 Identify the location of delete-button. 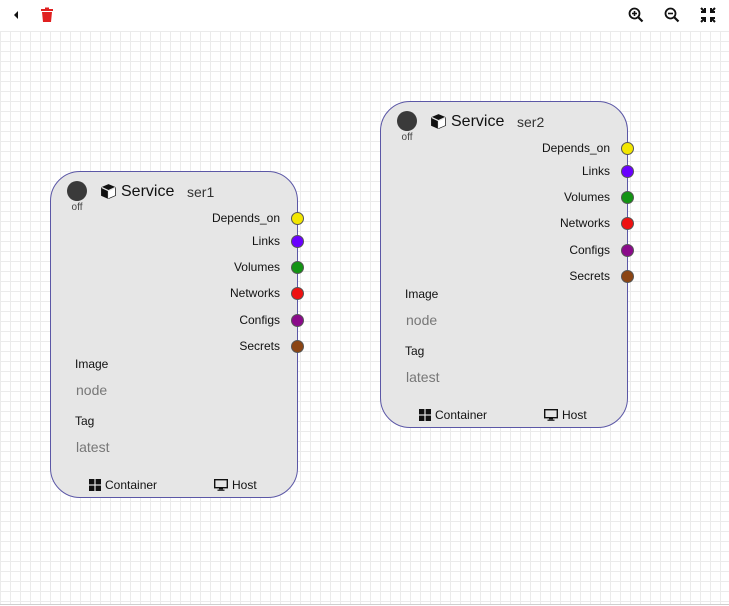
(47, 15).